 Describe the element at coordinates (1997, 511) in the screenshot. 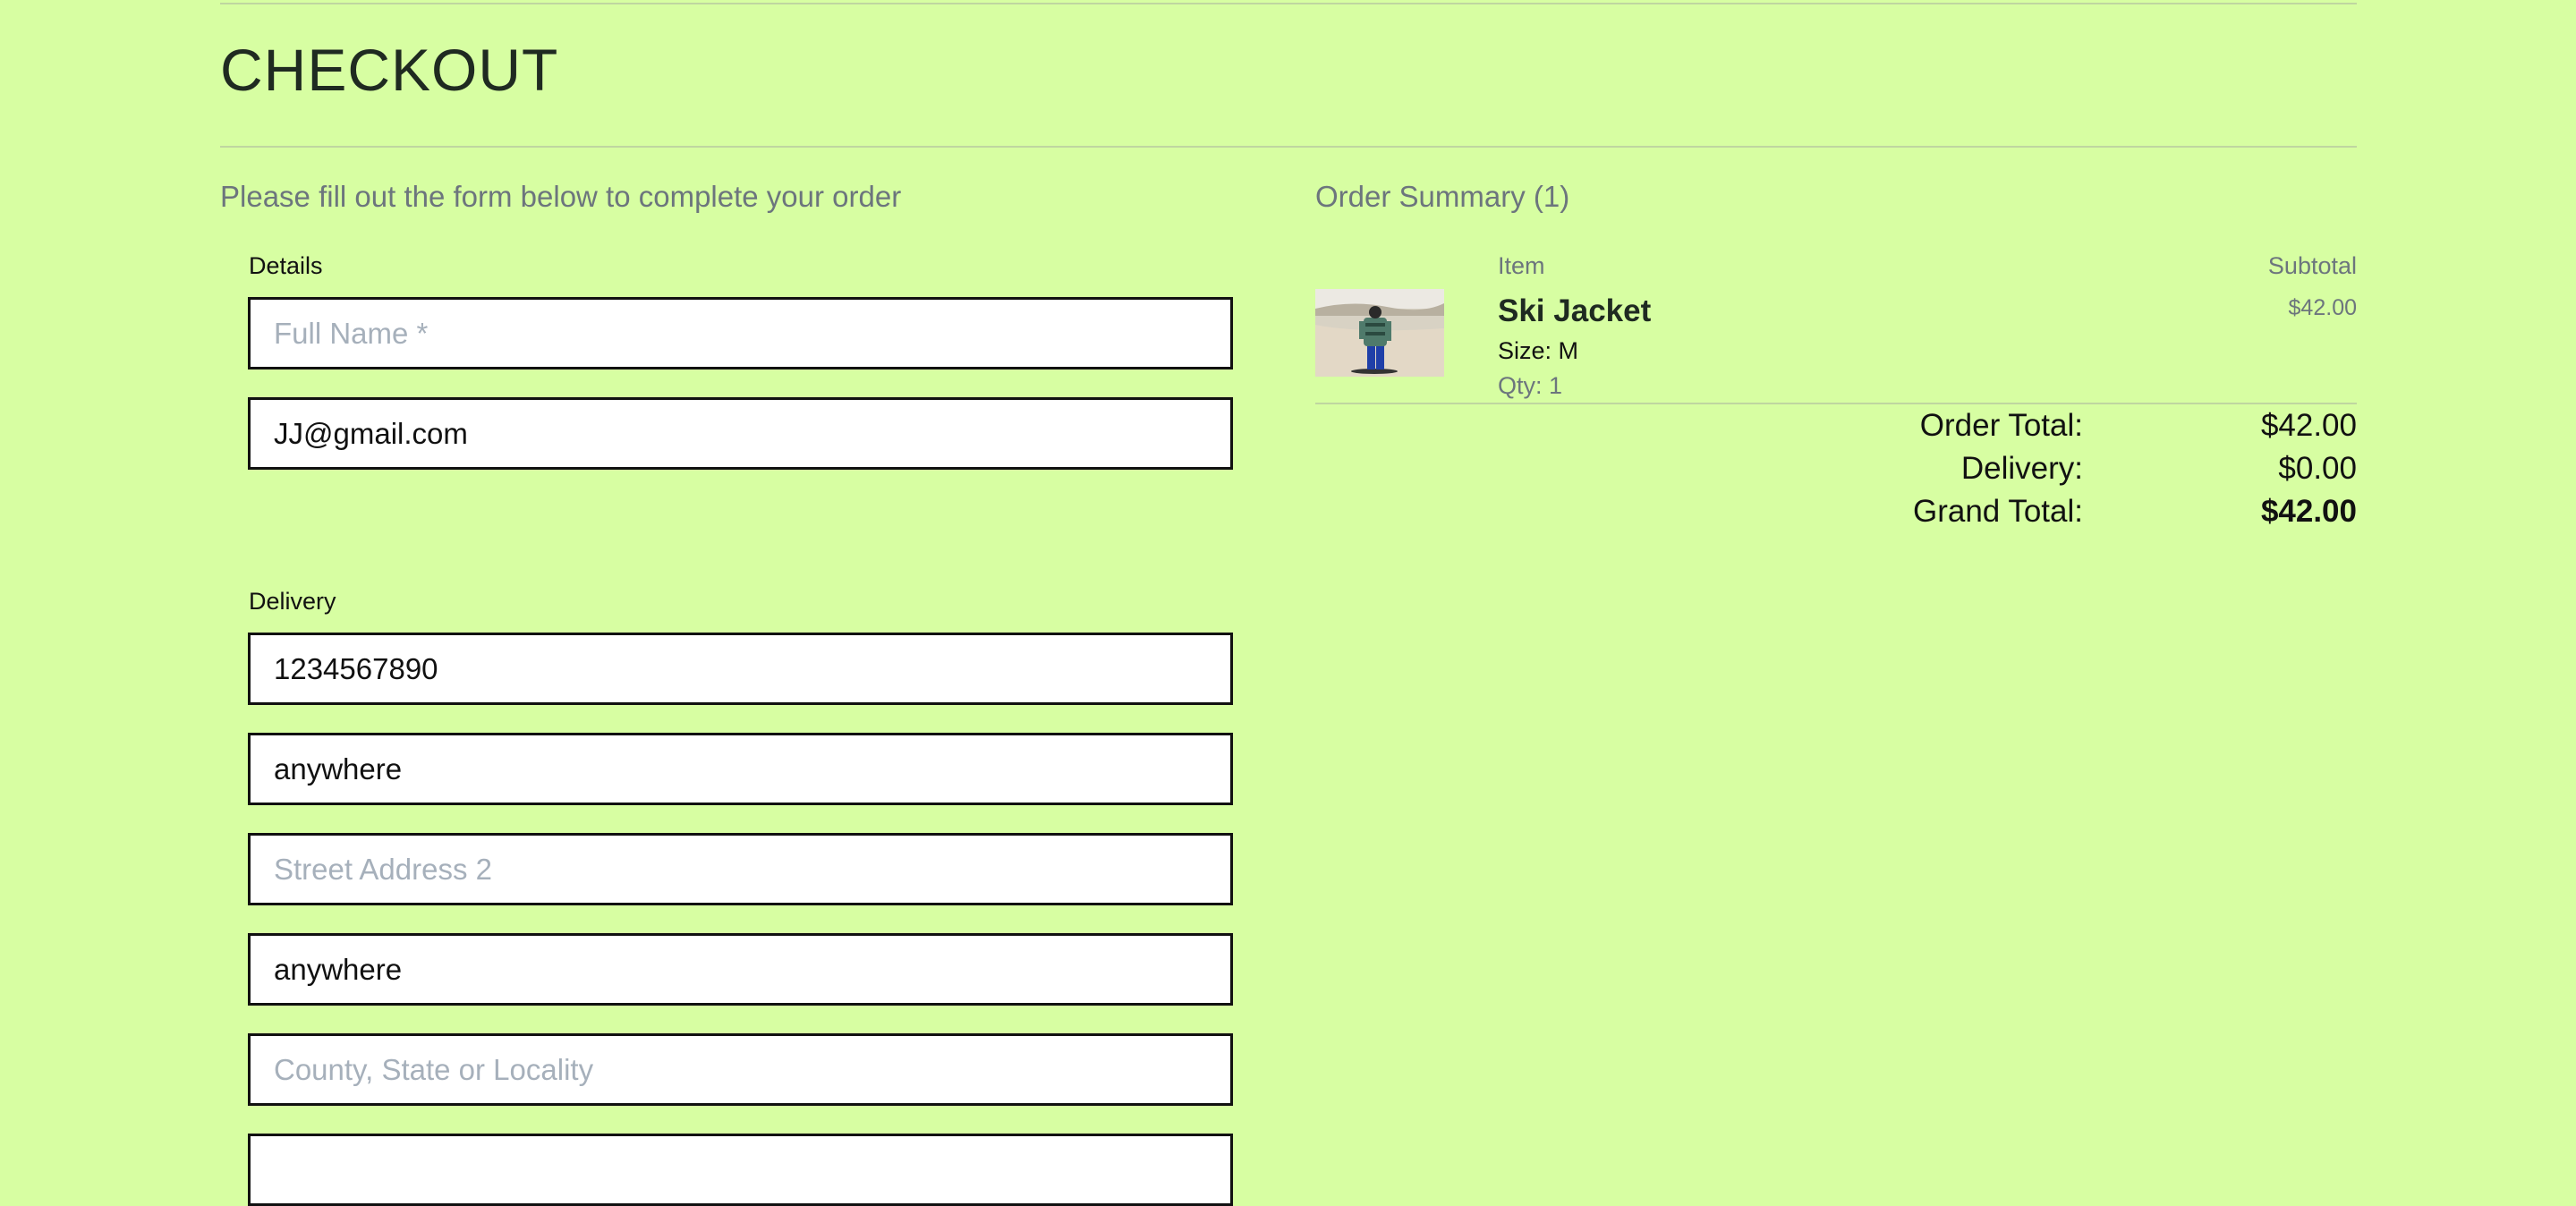

I see `grand-total-label: Grand Total:` at that location.